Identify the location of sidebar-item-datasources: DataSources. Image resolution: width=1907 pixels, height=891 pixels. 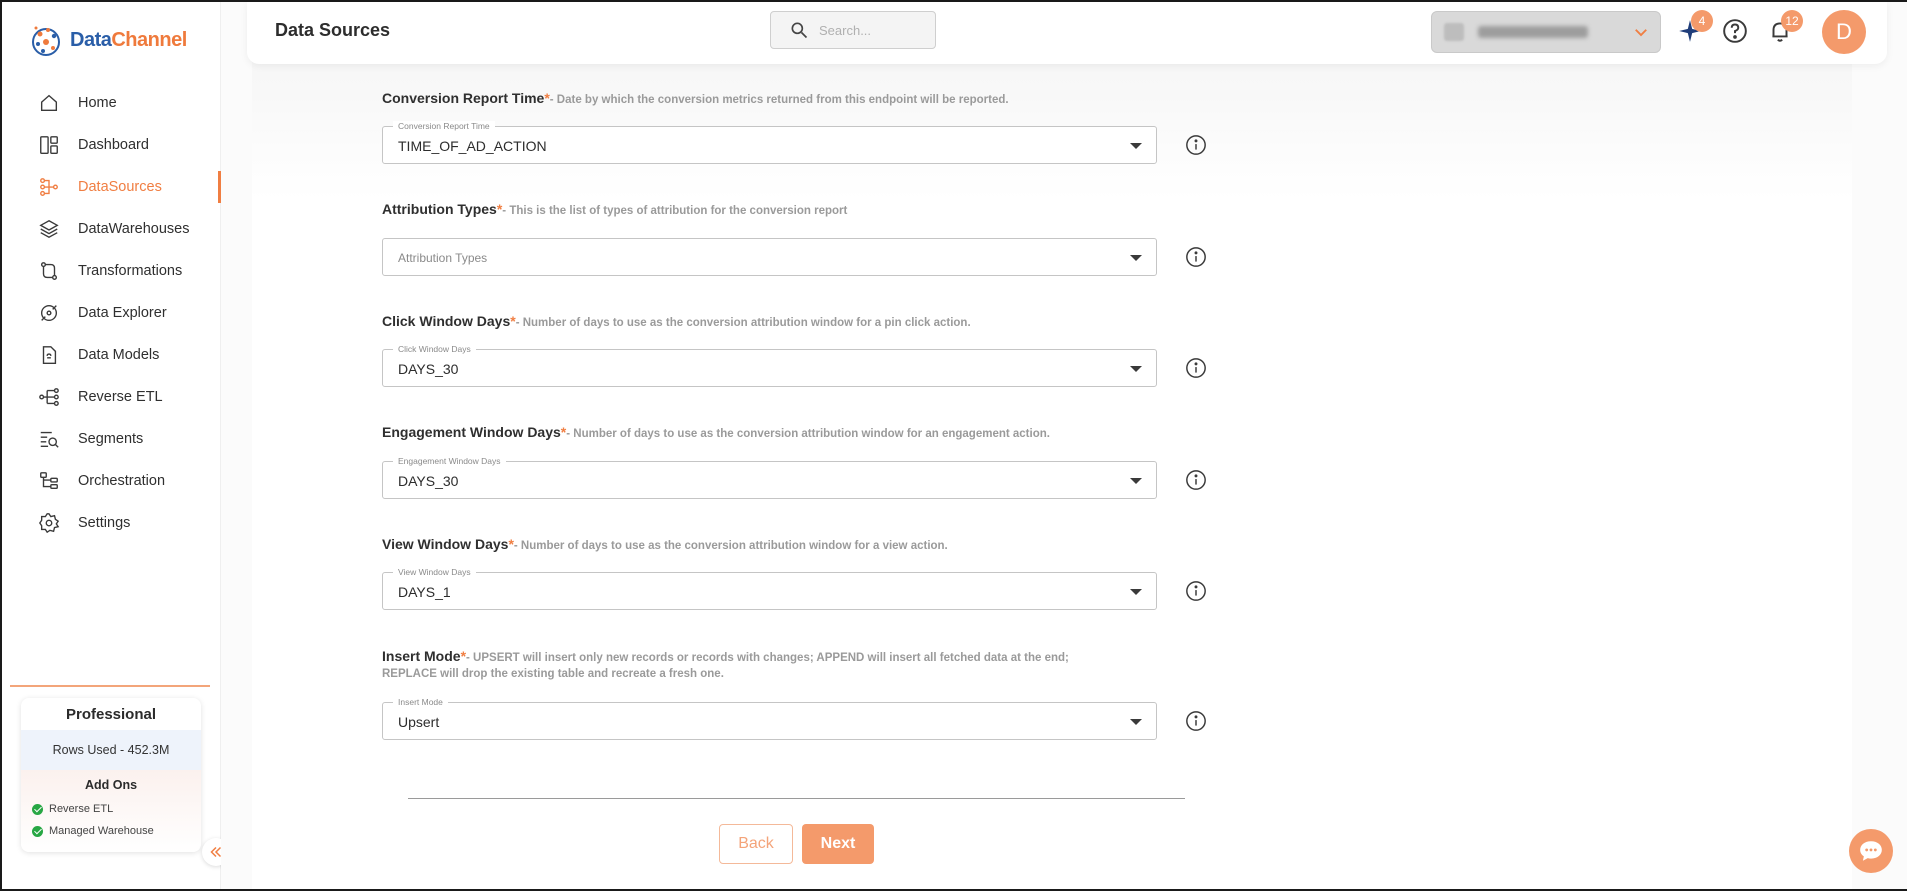
(111, 187).